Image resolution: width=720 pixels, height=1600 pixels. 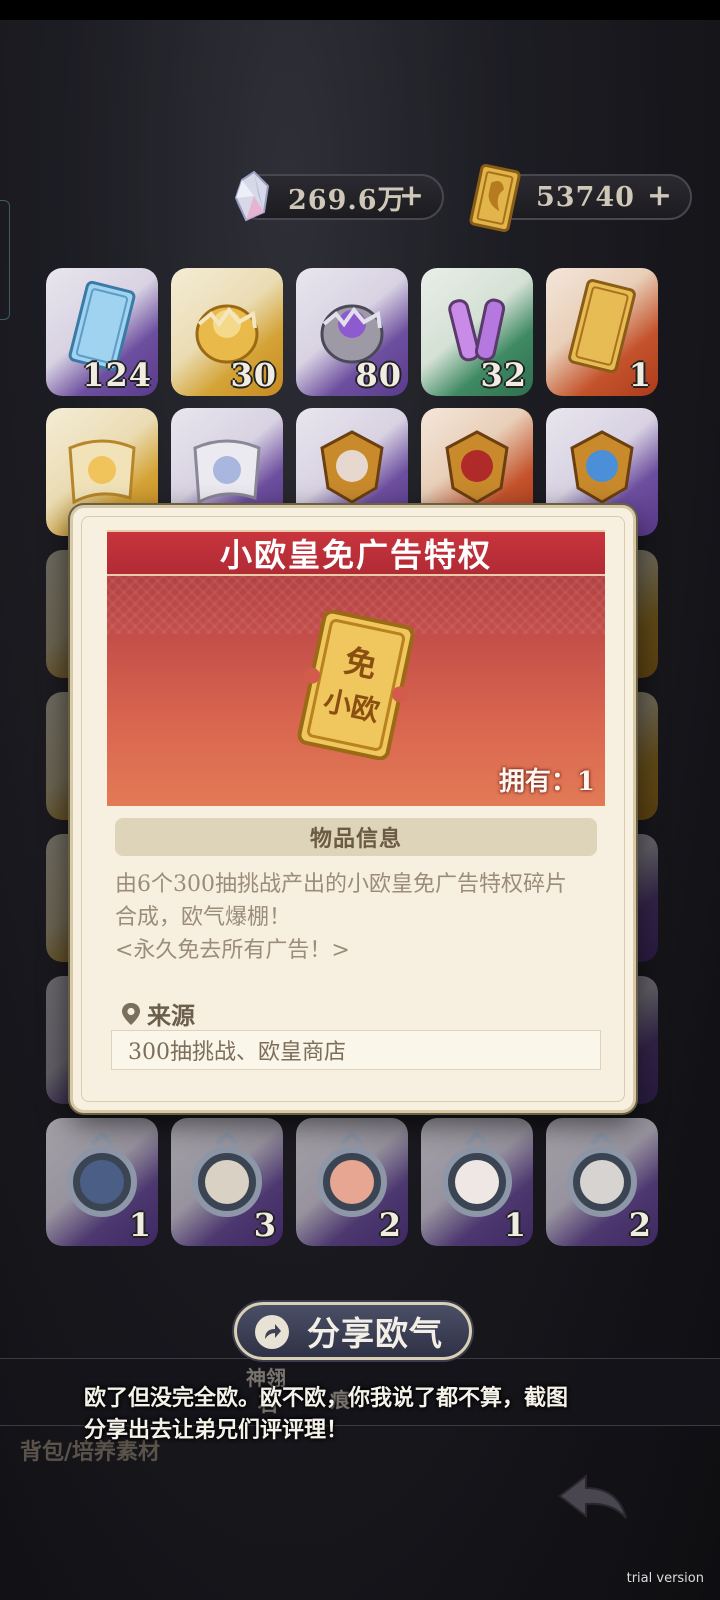 I want to click on ticket-xiaoou-icon, so click(x=602, y=326).